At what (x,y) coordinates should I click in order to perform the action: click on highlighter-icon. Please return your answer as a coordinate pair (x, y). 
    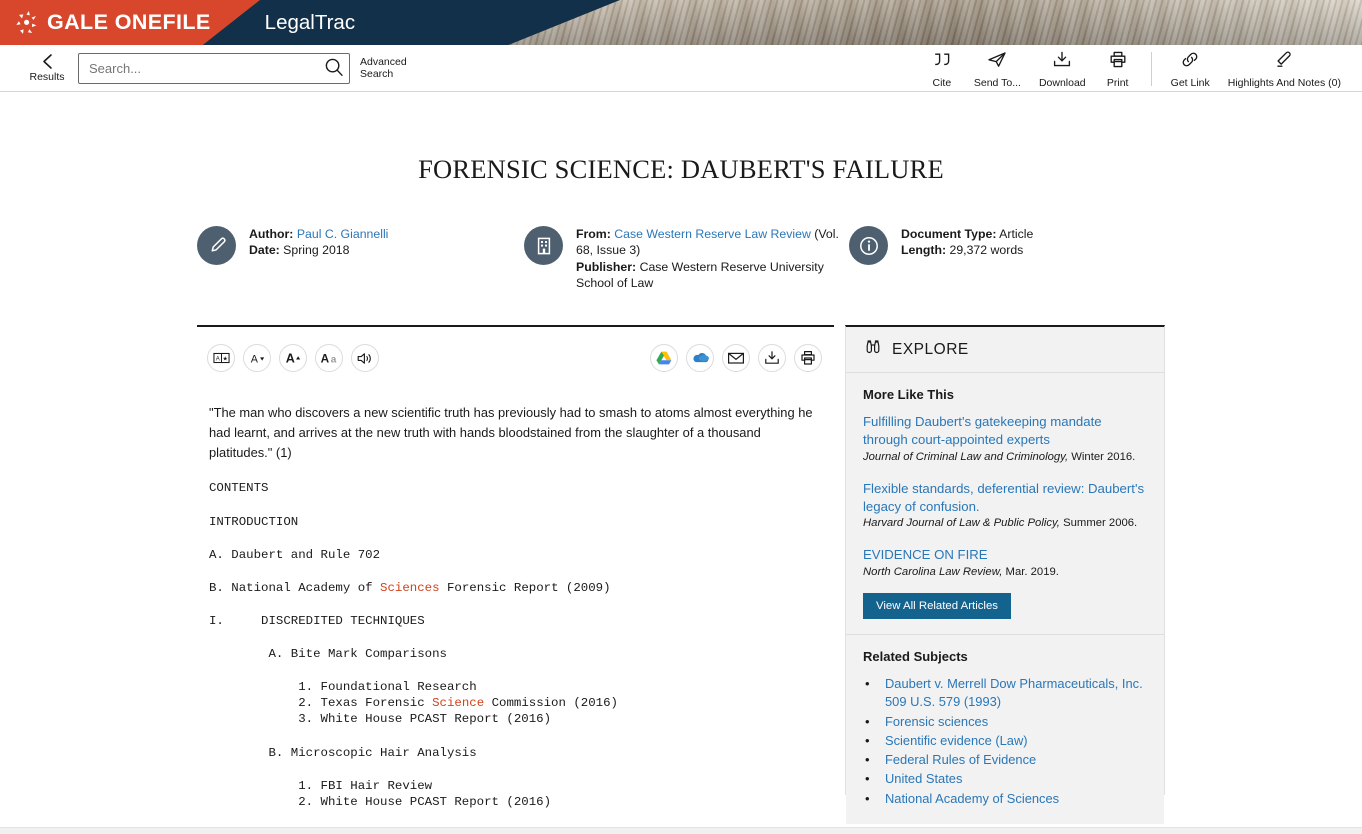
    Looking at the image, I should click on (1284, 62).